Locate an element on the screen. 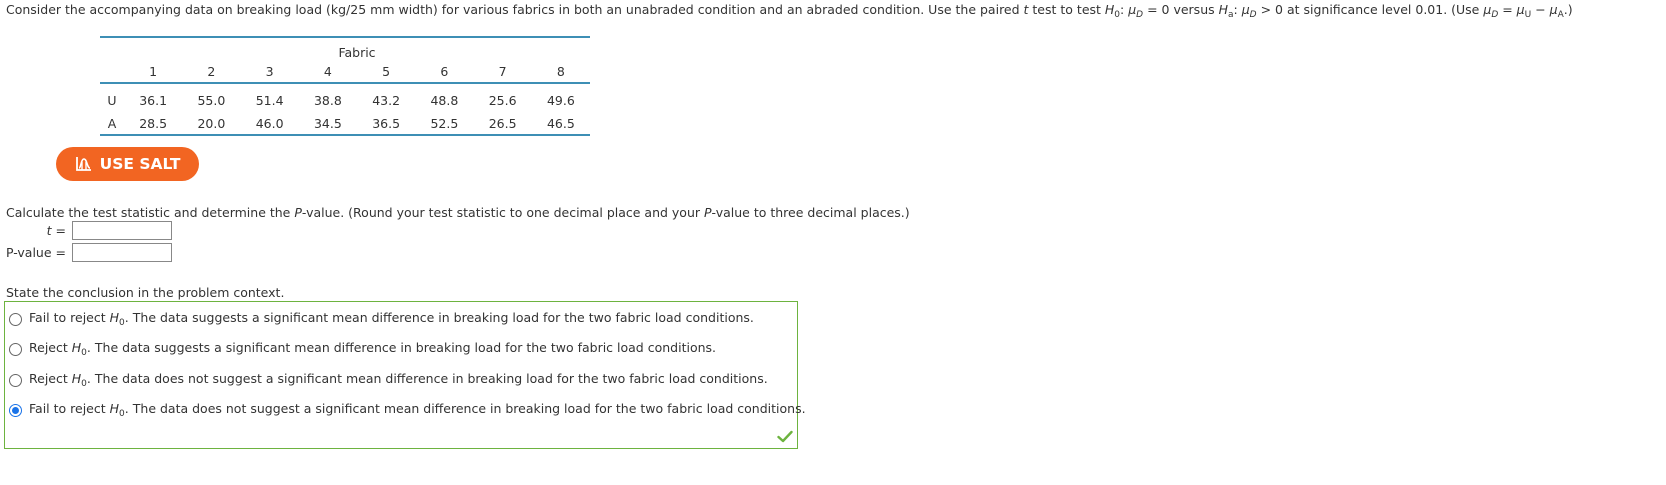  table-caption-row: Fabric is located at coordinates (345, 48).